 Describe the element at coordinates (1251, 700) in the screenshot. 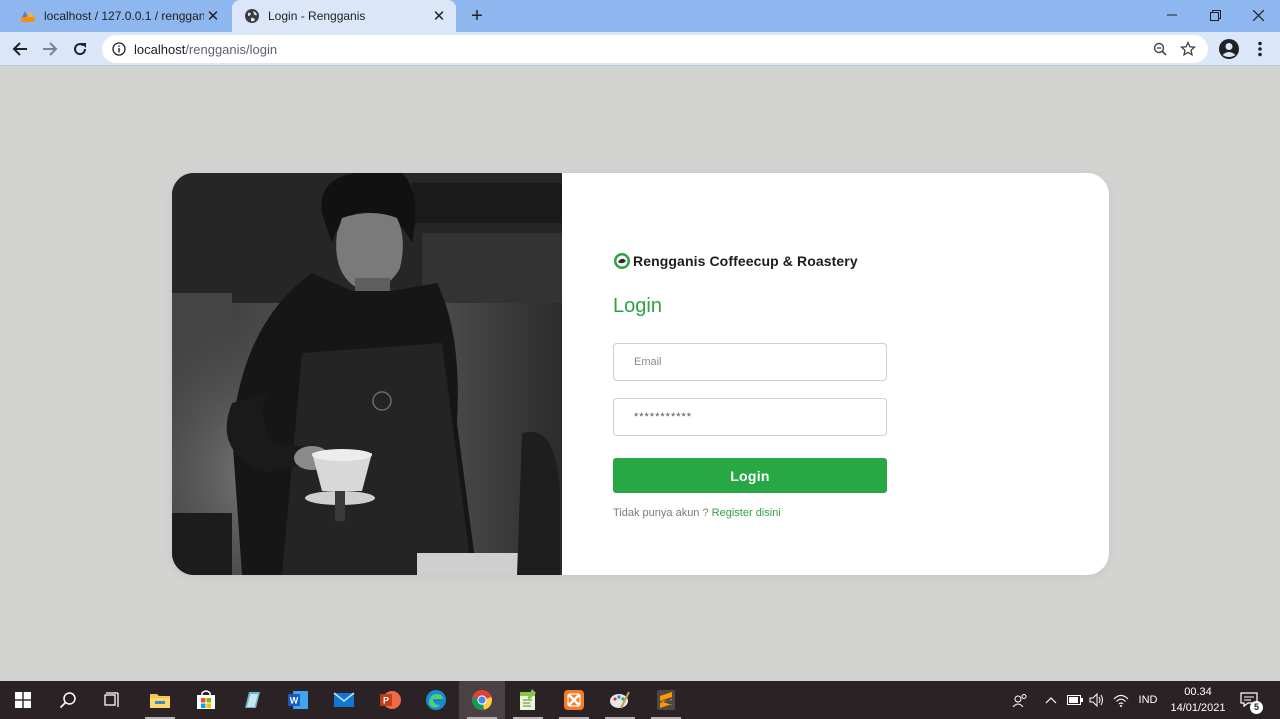

I see `action-center-button: 5` at that location.